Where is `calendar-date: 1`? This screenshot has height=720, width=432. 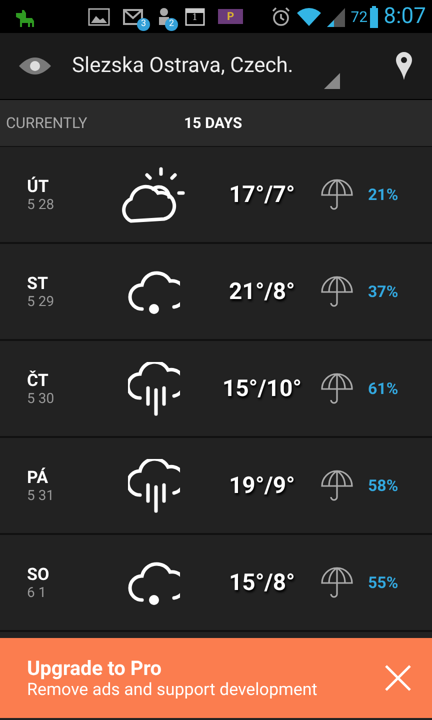 calendar-date: 1 is located at coordinates (195, 17).